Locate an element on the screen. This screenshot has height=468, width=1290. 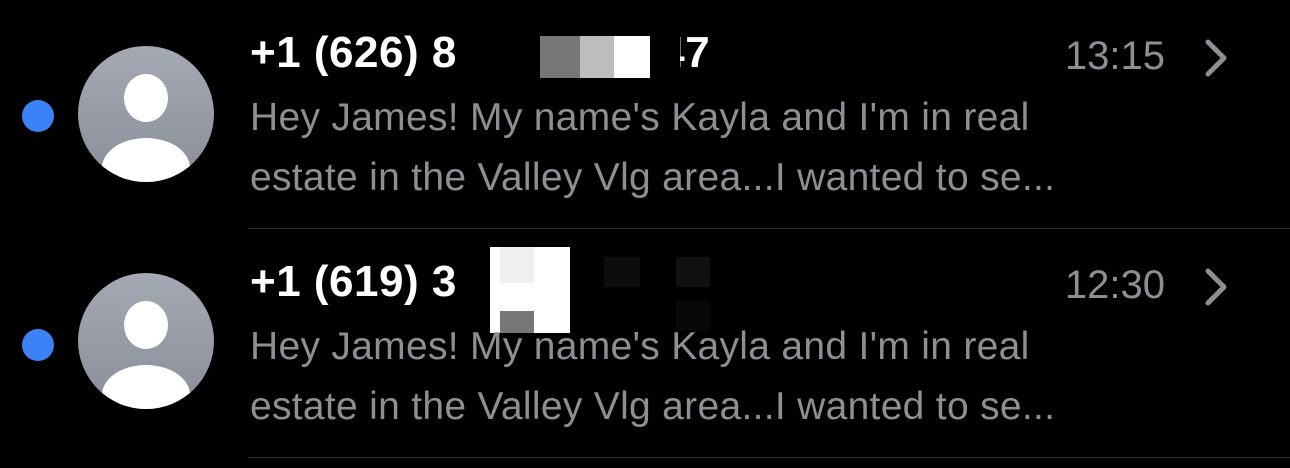
sender-number-prefix: +1 (619) 3 is located at coordinates (353, 281).